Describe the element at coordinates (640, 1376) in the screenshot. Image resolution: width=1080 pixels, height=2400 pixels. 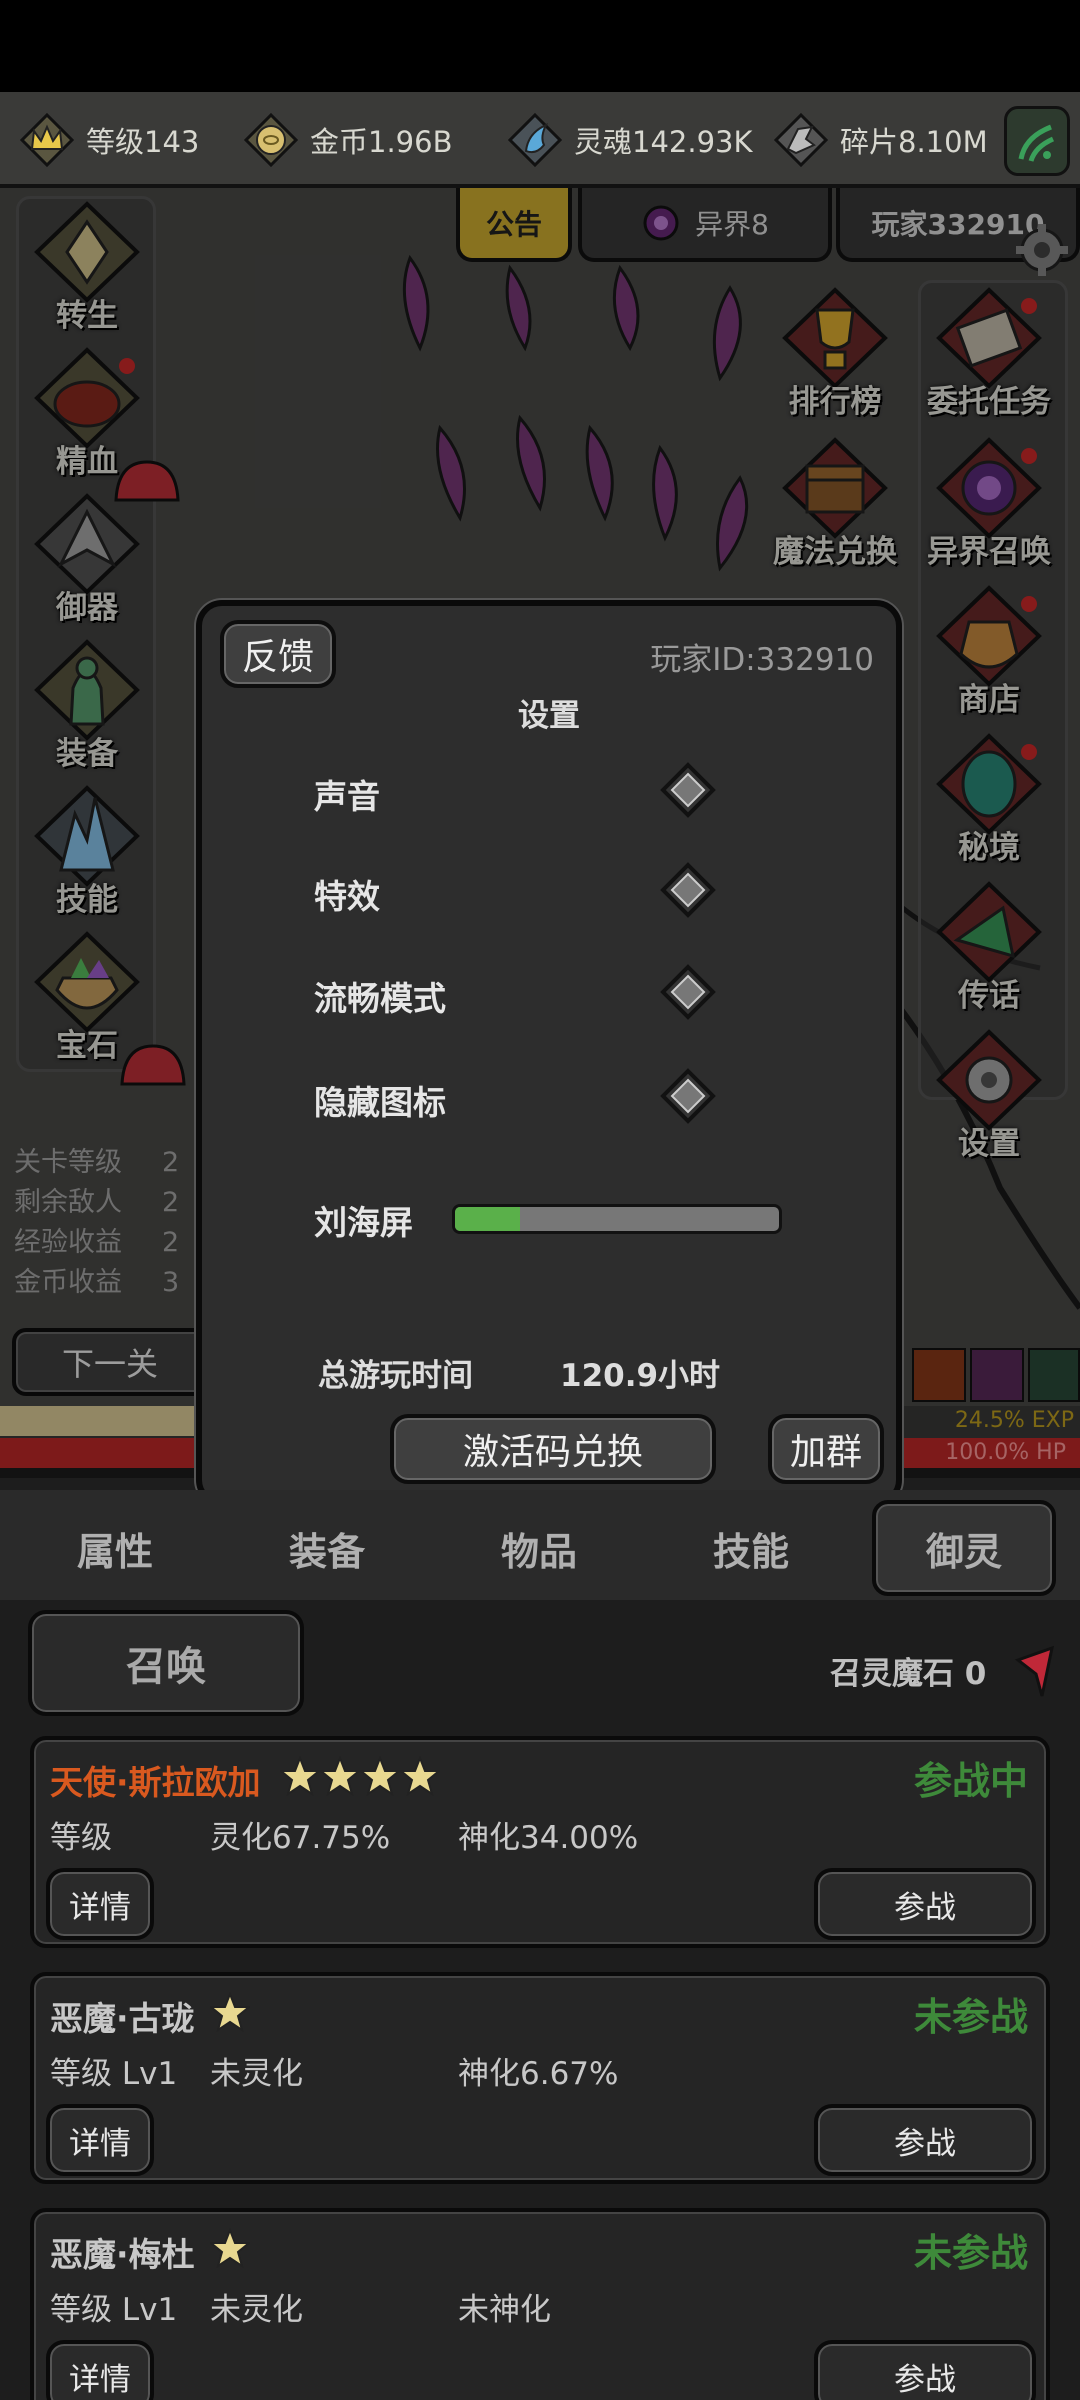
I see `playtime-value: 120.9小时` at that location.